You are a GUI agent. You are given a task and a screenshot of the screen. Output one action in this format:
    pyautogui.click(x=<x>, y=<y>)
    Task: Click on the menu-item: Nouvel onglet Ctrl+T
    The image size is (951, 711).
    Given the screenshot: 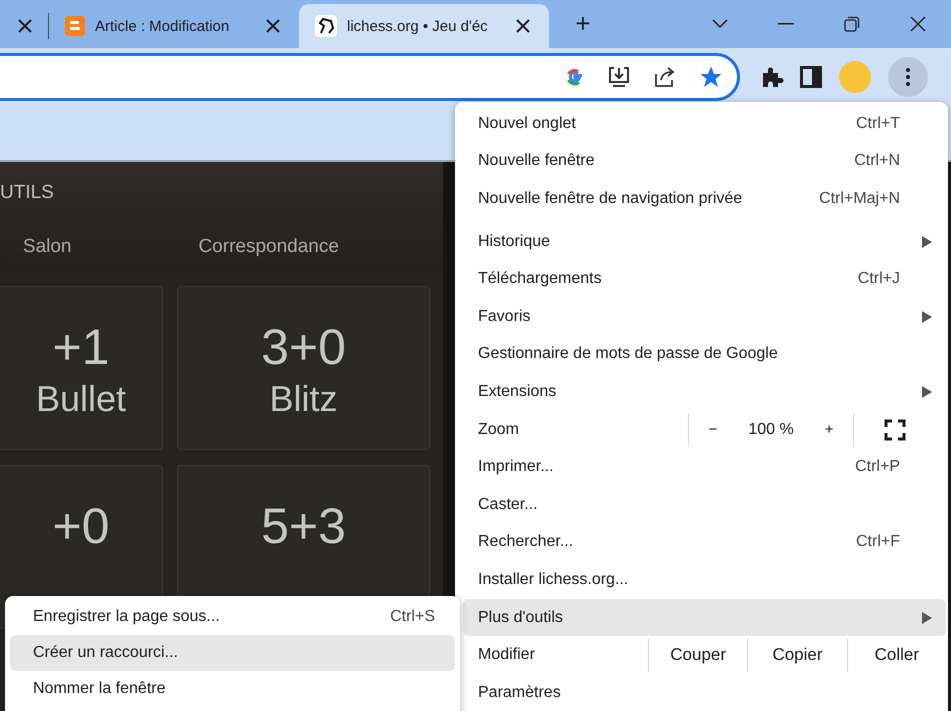 What is the action you would take?
    pyautogui.click(x=704, y=124)
    